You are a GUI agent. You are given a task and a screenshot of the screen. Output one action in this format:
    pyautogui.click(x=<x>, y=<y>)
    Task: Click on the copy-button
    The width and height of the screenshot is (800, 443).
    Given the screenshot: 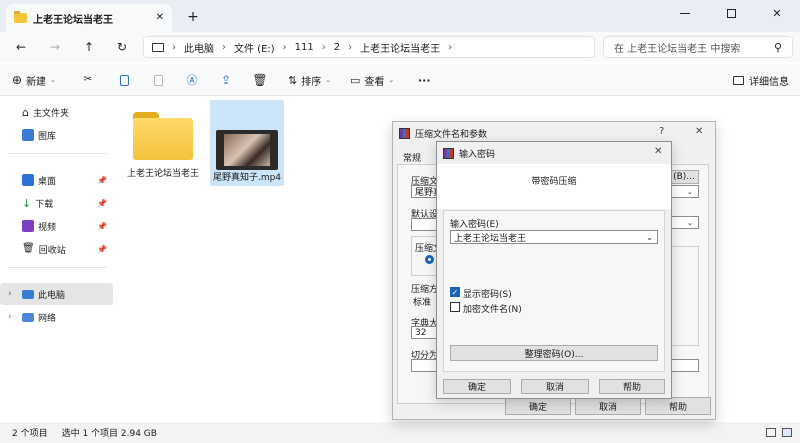 What is the action you would take?
    pyautogui.click(x=124, y=80)
    